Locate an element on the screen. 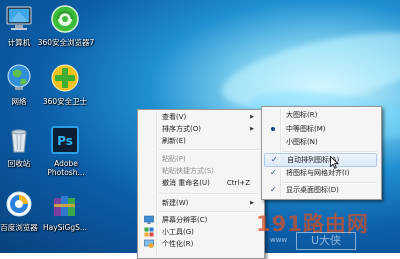 The width and height of the screenshot is (400, 259). menu-item-label: 小工具(G) is located at coordinates (178, 232).